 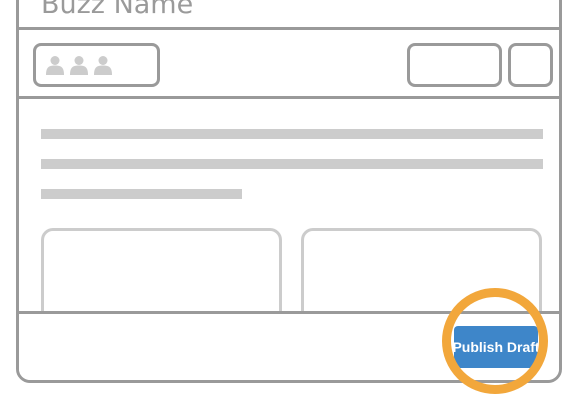 What do you see at coordinates (117, 10) in the screenshot?
I see `buzz-title: Buzz Name` at bounding box center [117, 10].